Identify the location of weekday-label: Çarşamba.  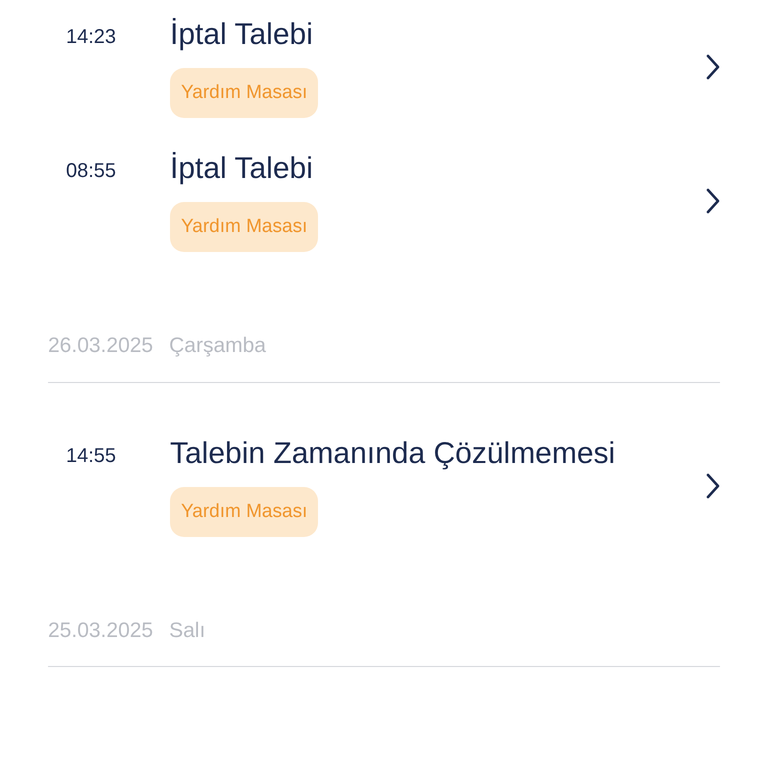
(217, 346).